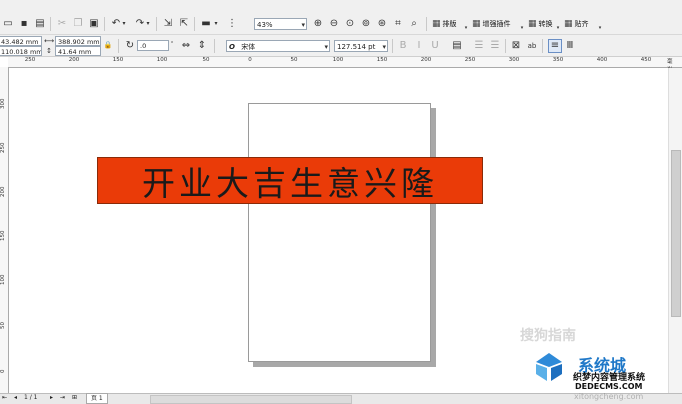 The width and height of the screenshot is (682, 404). Describe the element at coordinates (49, 41) in the screenshot. I see `width-icon: ⟷` at that location.